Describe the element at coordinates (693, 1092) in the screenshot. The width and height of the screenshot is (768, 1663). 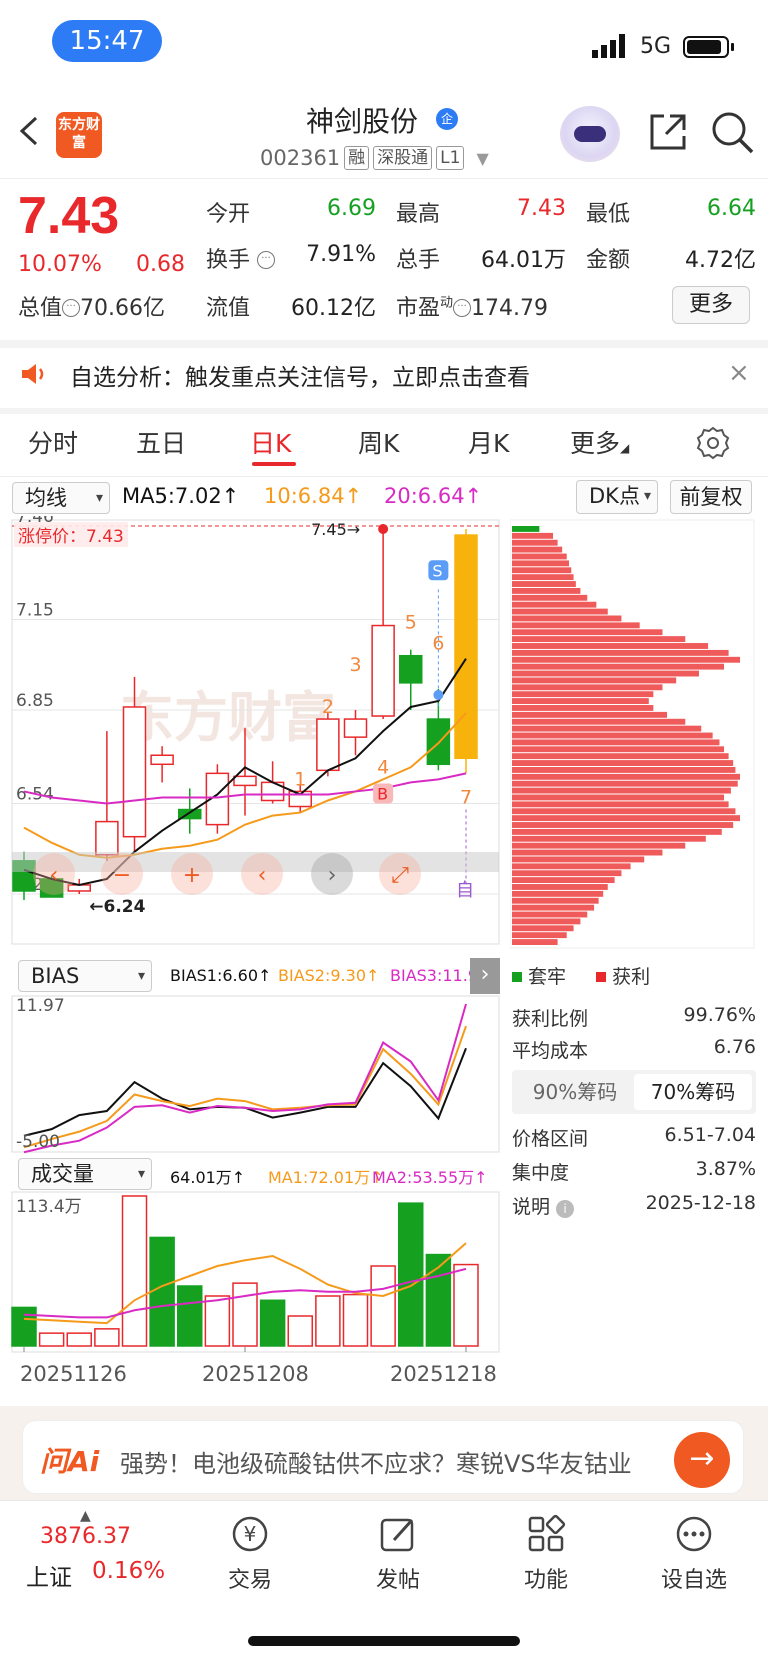
I see `tab-70-chips: 70%筹码` at that location.